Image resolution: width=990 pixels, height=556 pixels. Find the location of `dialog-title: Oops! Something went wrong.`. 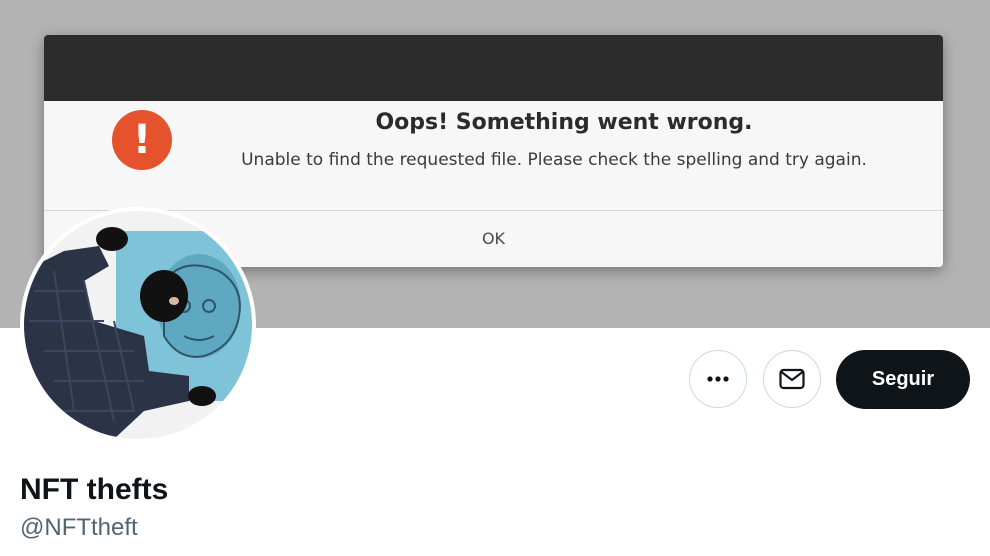

dialog-title: Oops! Something went wrong. is located at coordinates (564, 122).